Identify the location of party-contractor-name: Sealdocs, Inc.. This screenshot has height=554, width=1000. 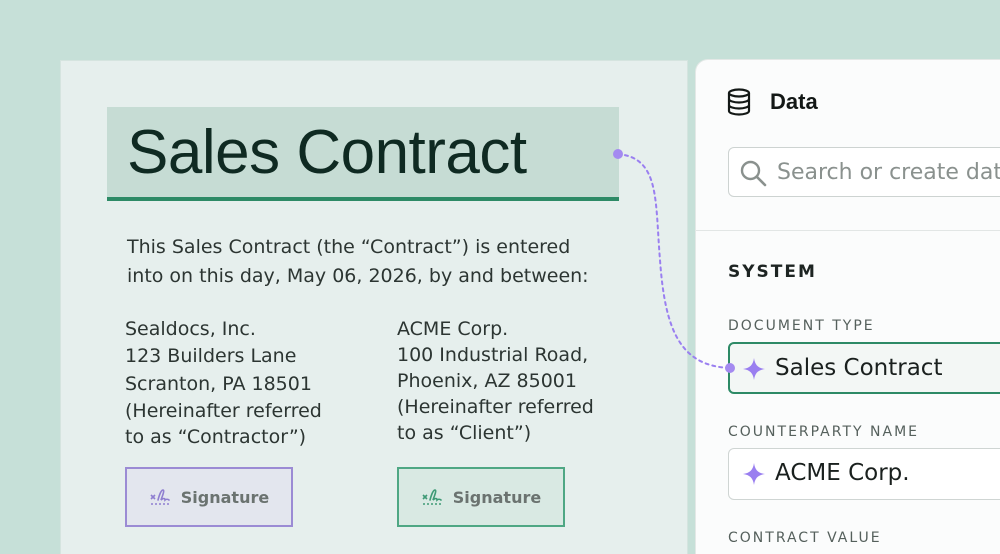
(190, 329).